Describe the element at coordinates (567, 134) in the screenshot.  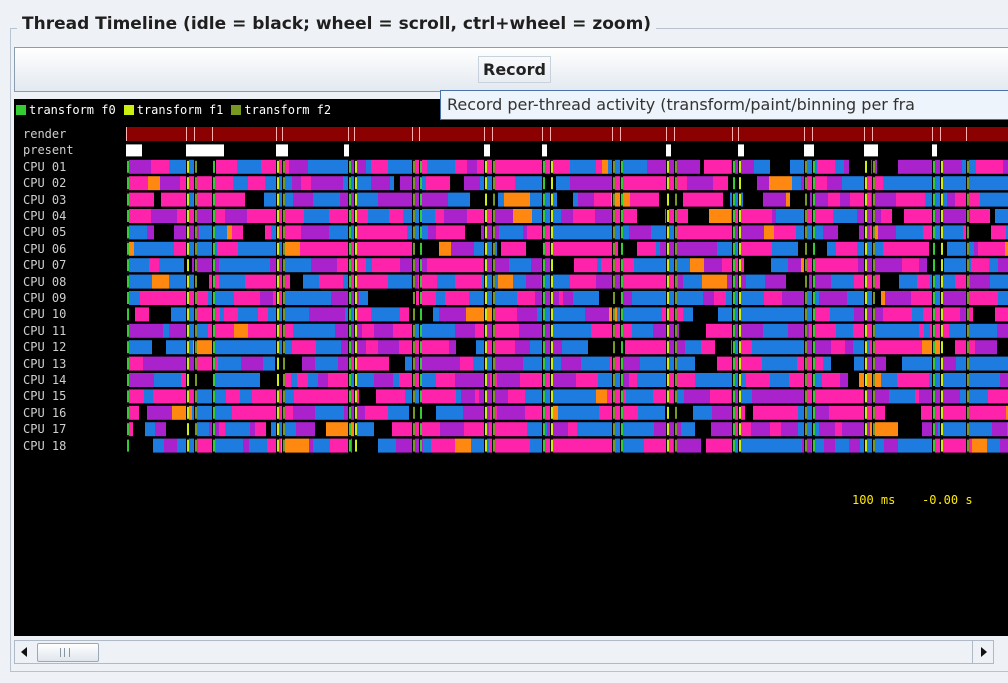
I see `render-track` at that location.